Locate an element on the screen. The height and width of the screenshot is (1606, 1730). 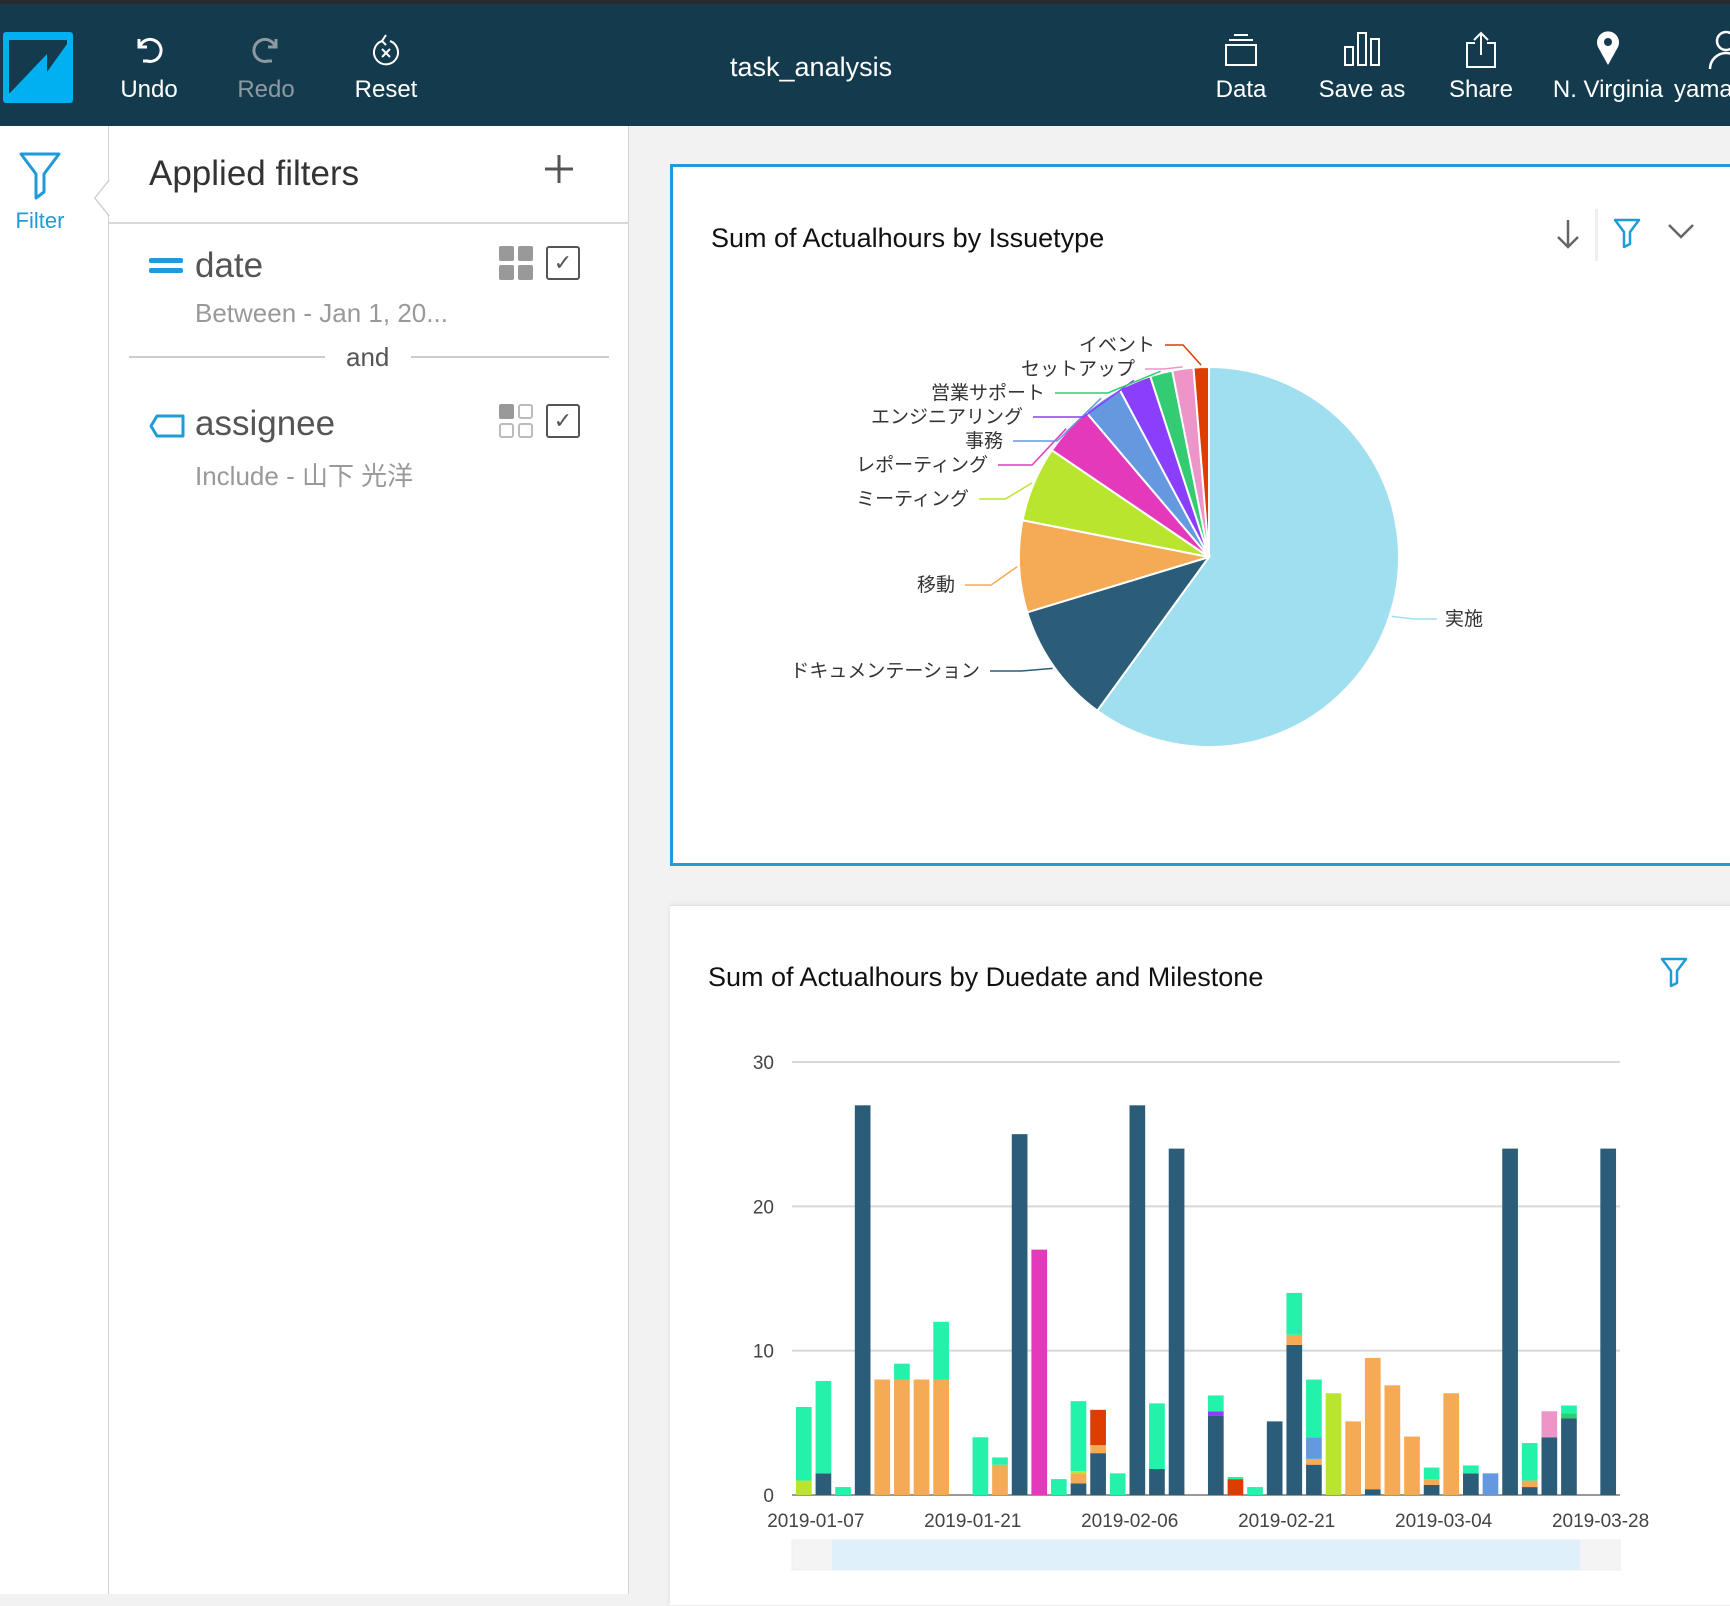
undo-button: Undo is located at coordinates (149, 66).